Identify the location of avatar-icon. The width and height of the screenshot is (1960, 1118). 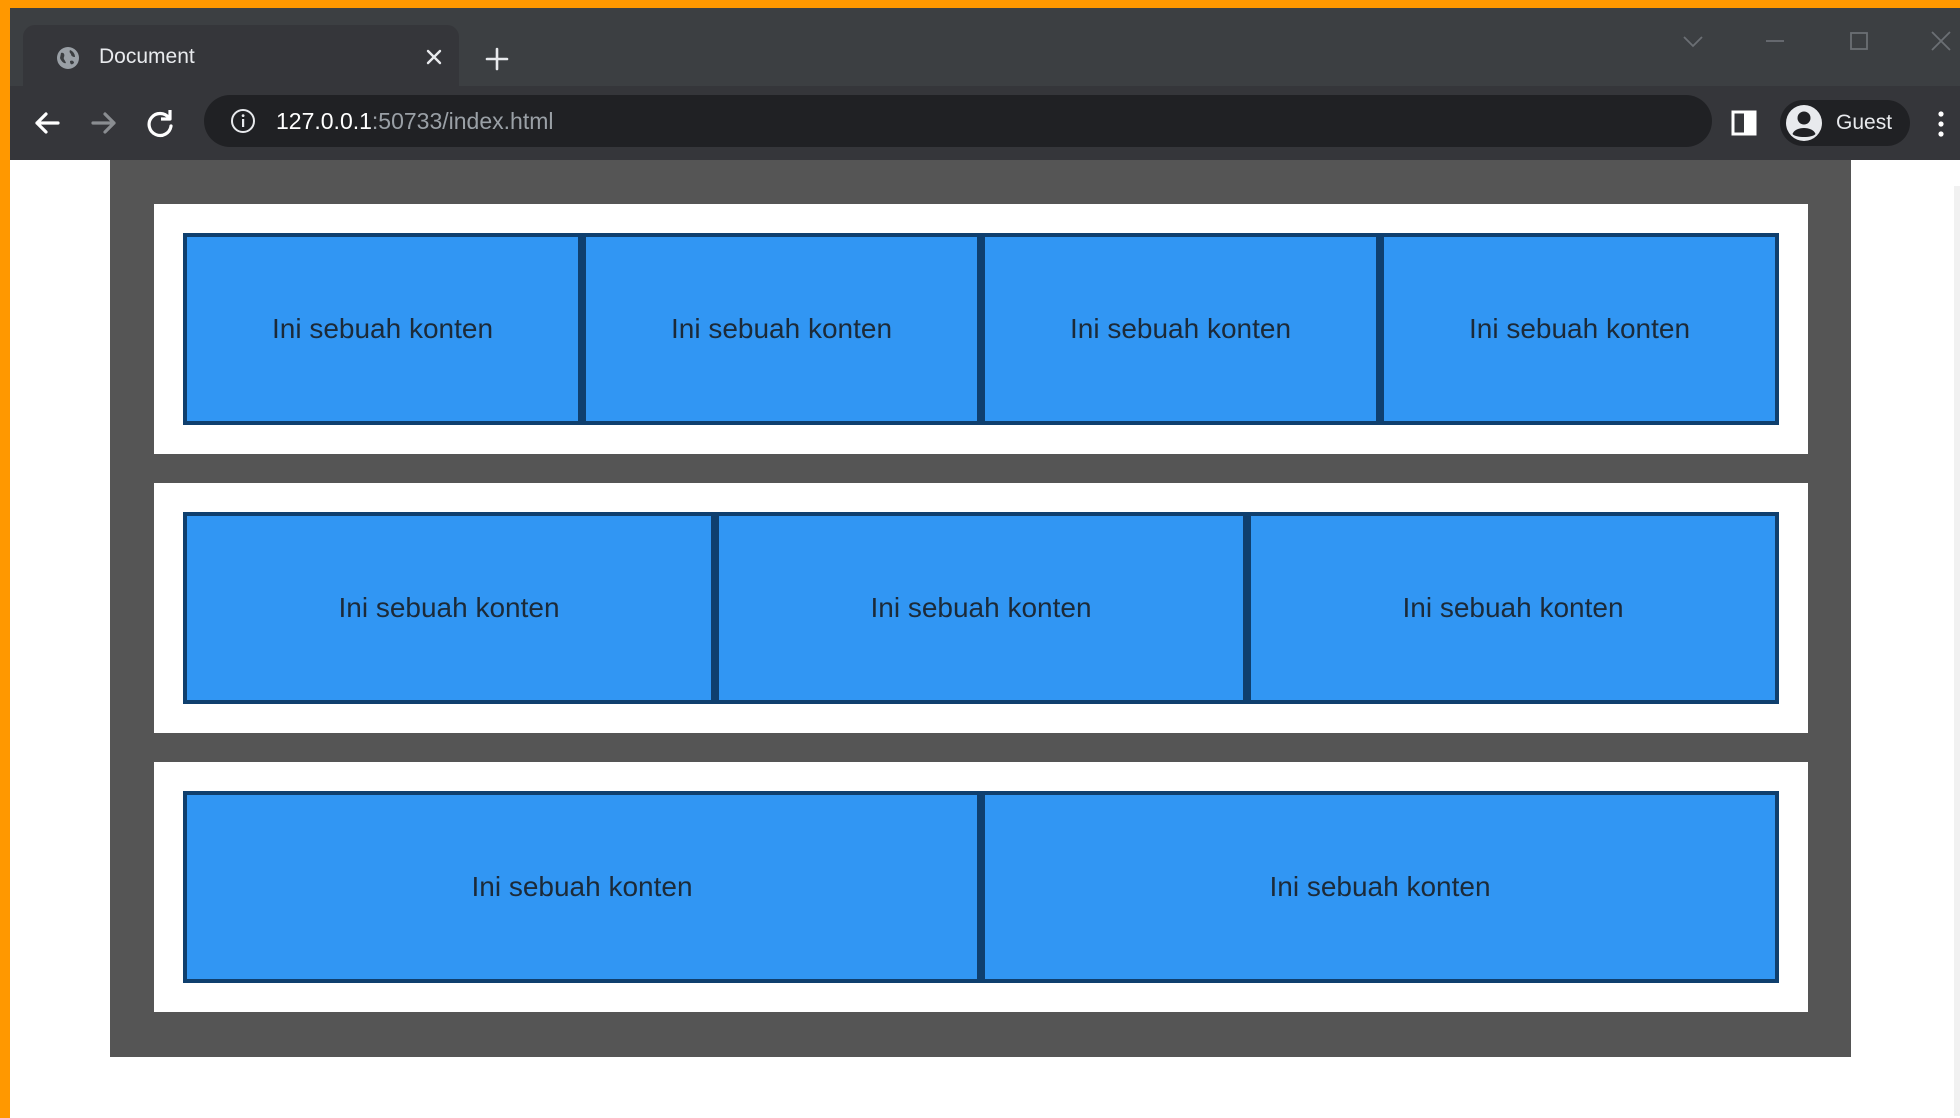
(1804, 123).